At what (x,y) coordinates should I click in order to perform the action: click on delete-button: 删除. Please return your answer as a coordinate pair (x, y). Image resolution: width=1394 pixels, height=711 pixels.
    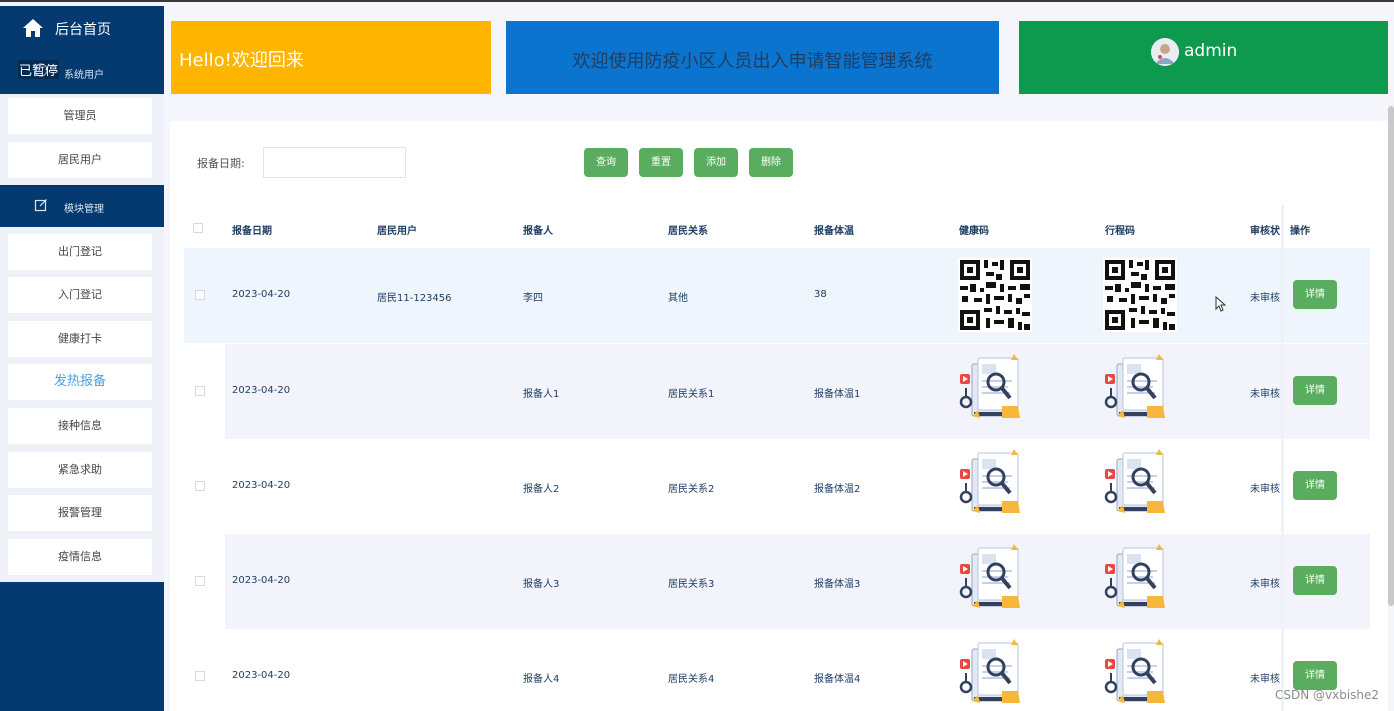
    Looking at the image, I should click on (771, 162).